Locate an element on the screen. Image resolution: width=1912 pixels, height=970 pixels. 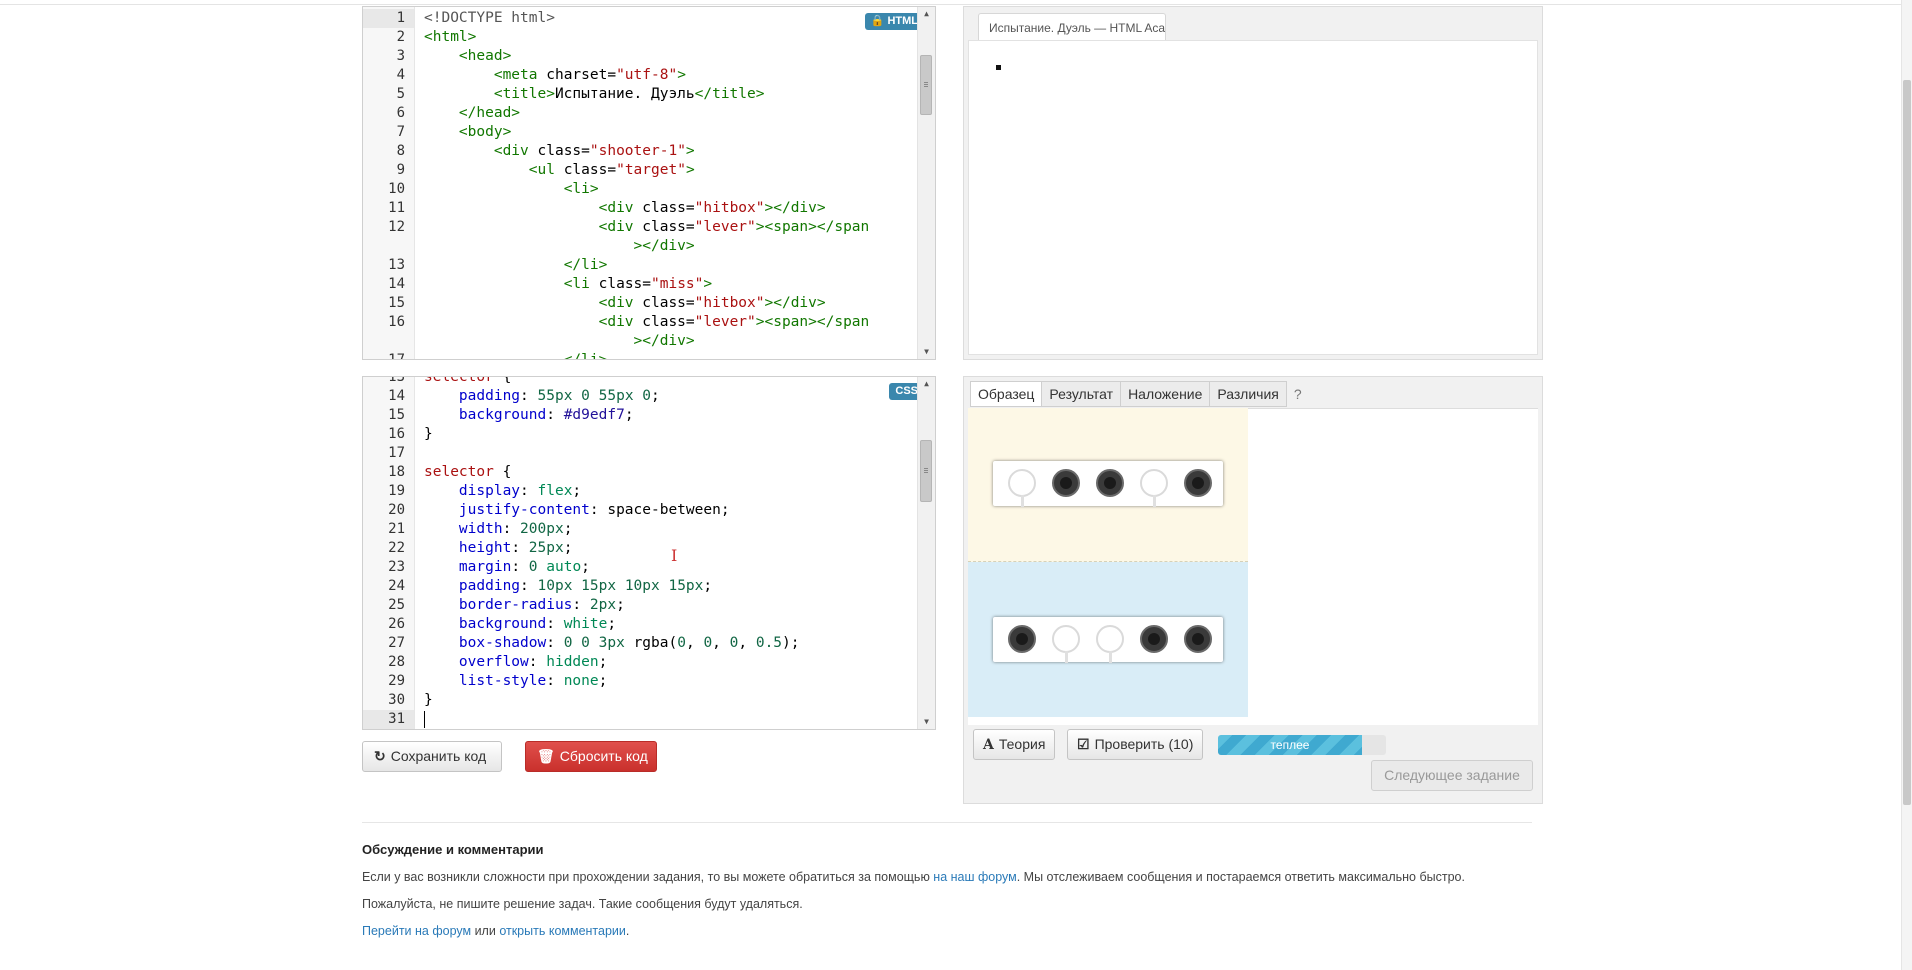
code-line: 23 margin: 0 auto; is located at coordinates (640, 567).